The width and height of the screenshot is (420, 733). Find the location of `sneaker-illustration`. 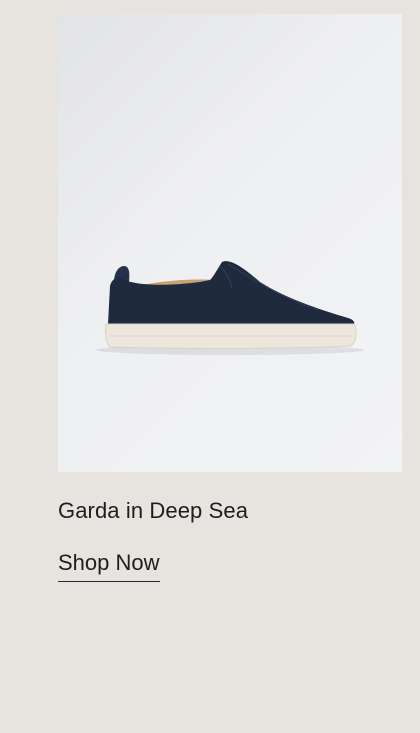

sneaker-illustration is located at coordinates (230, 308).